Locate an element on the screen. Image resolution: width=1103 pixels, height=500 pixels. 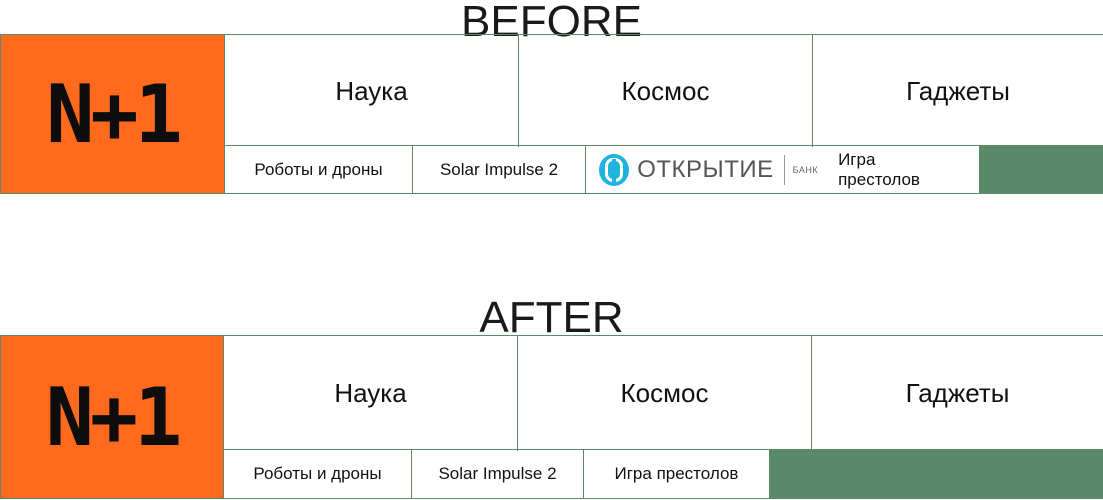
sponsor-divider is located at coordinates (784, 169).